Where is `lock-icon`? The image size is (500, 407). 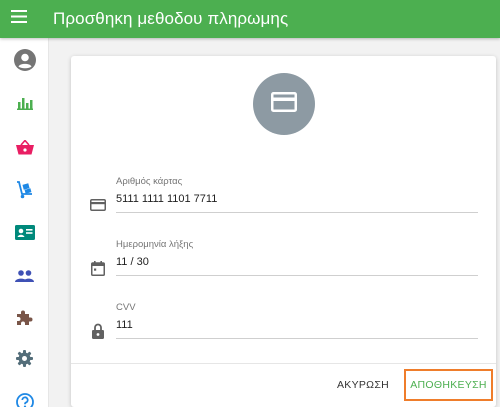 lock-icon is located at coordinates (98, 331).